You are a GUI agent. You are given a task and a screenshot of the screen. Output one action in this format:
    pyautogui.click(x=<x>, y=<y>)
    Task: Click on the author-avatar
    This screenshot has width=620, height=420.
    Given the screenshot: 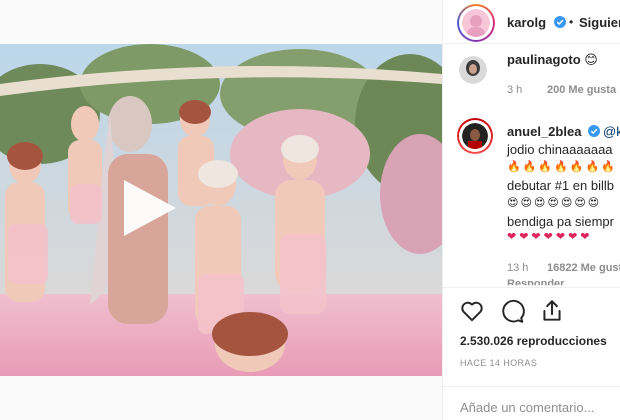 What is the action you would take?
    pyautogui.click(x=476, y=23)
    